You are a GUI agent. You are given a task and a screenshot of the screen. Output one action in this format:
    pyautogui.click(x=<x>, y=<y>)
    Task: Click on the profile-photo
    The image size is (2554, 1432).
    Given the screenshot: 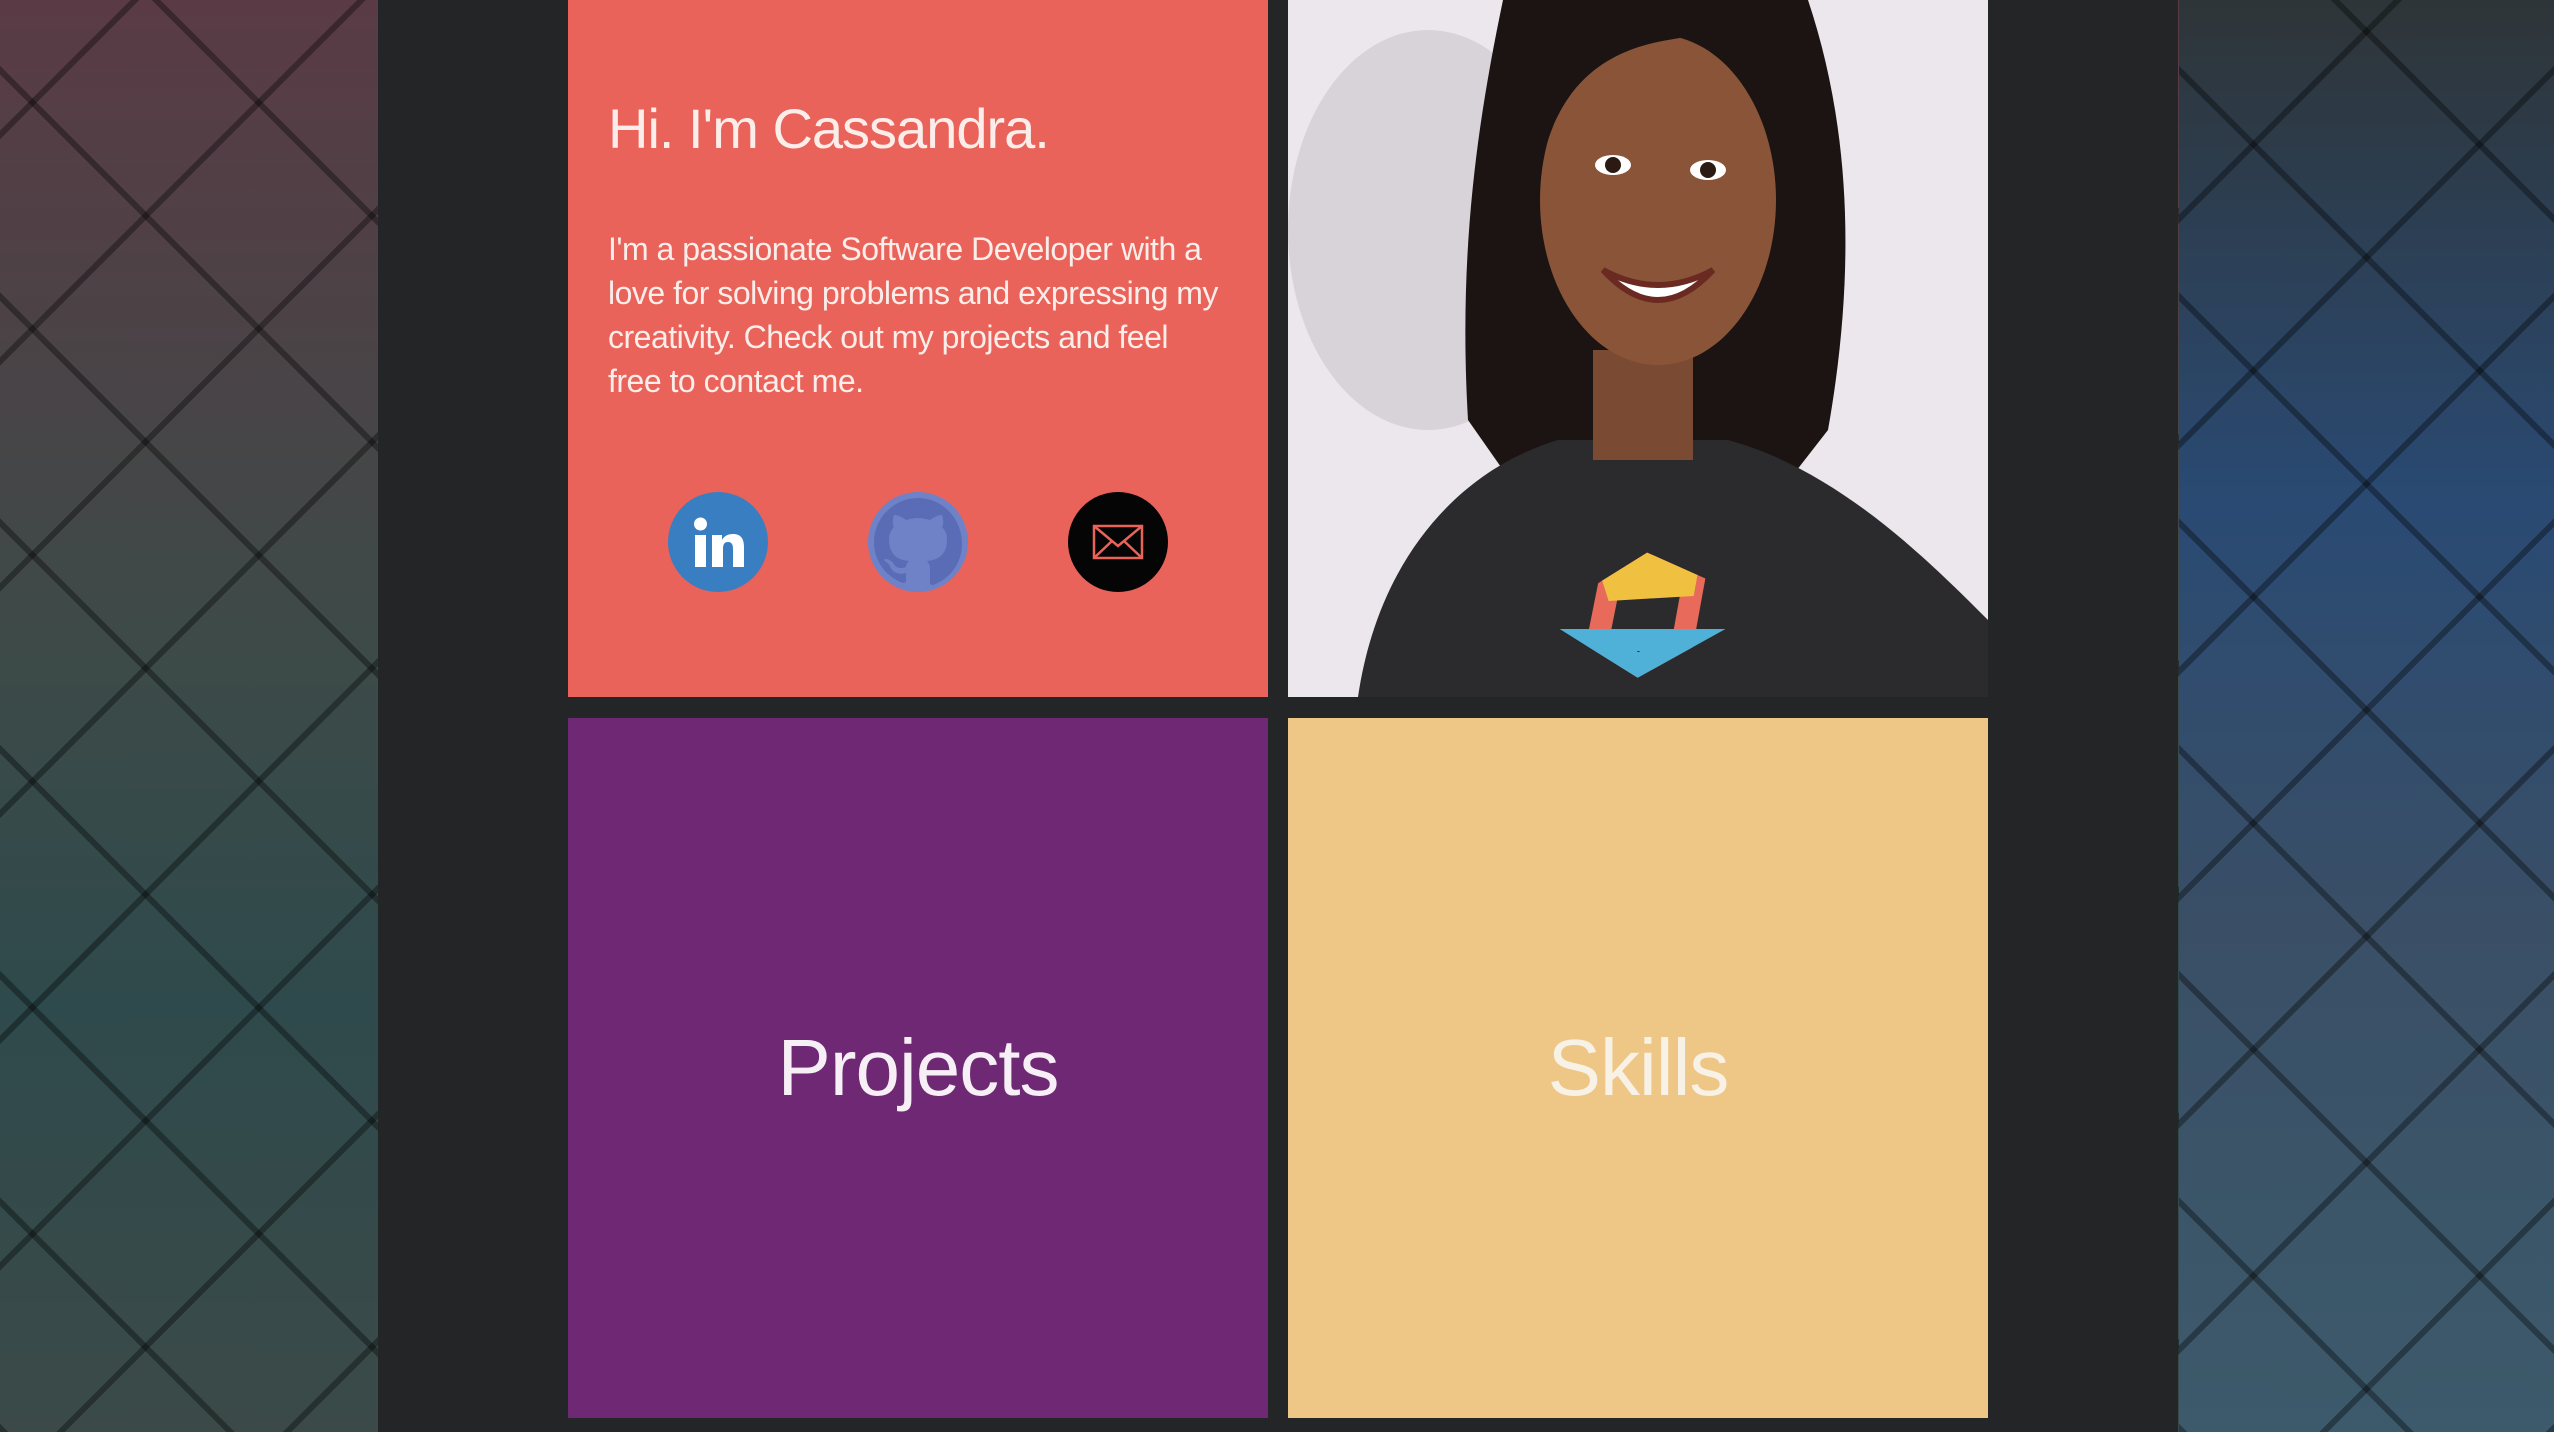 What is the action you would take?
    pyautogui.click(x=1638, y=348)
    